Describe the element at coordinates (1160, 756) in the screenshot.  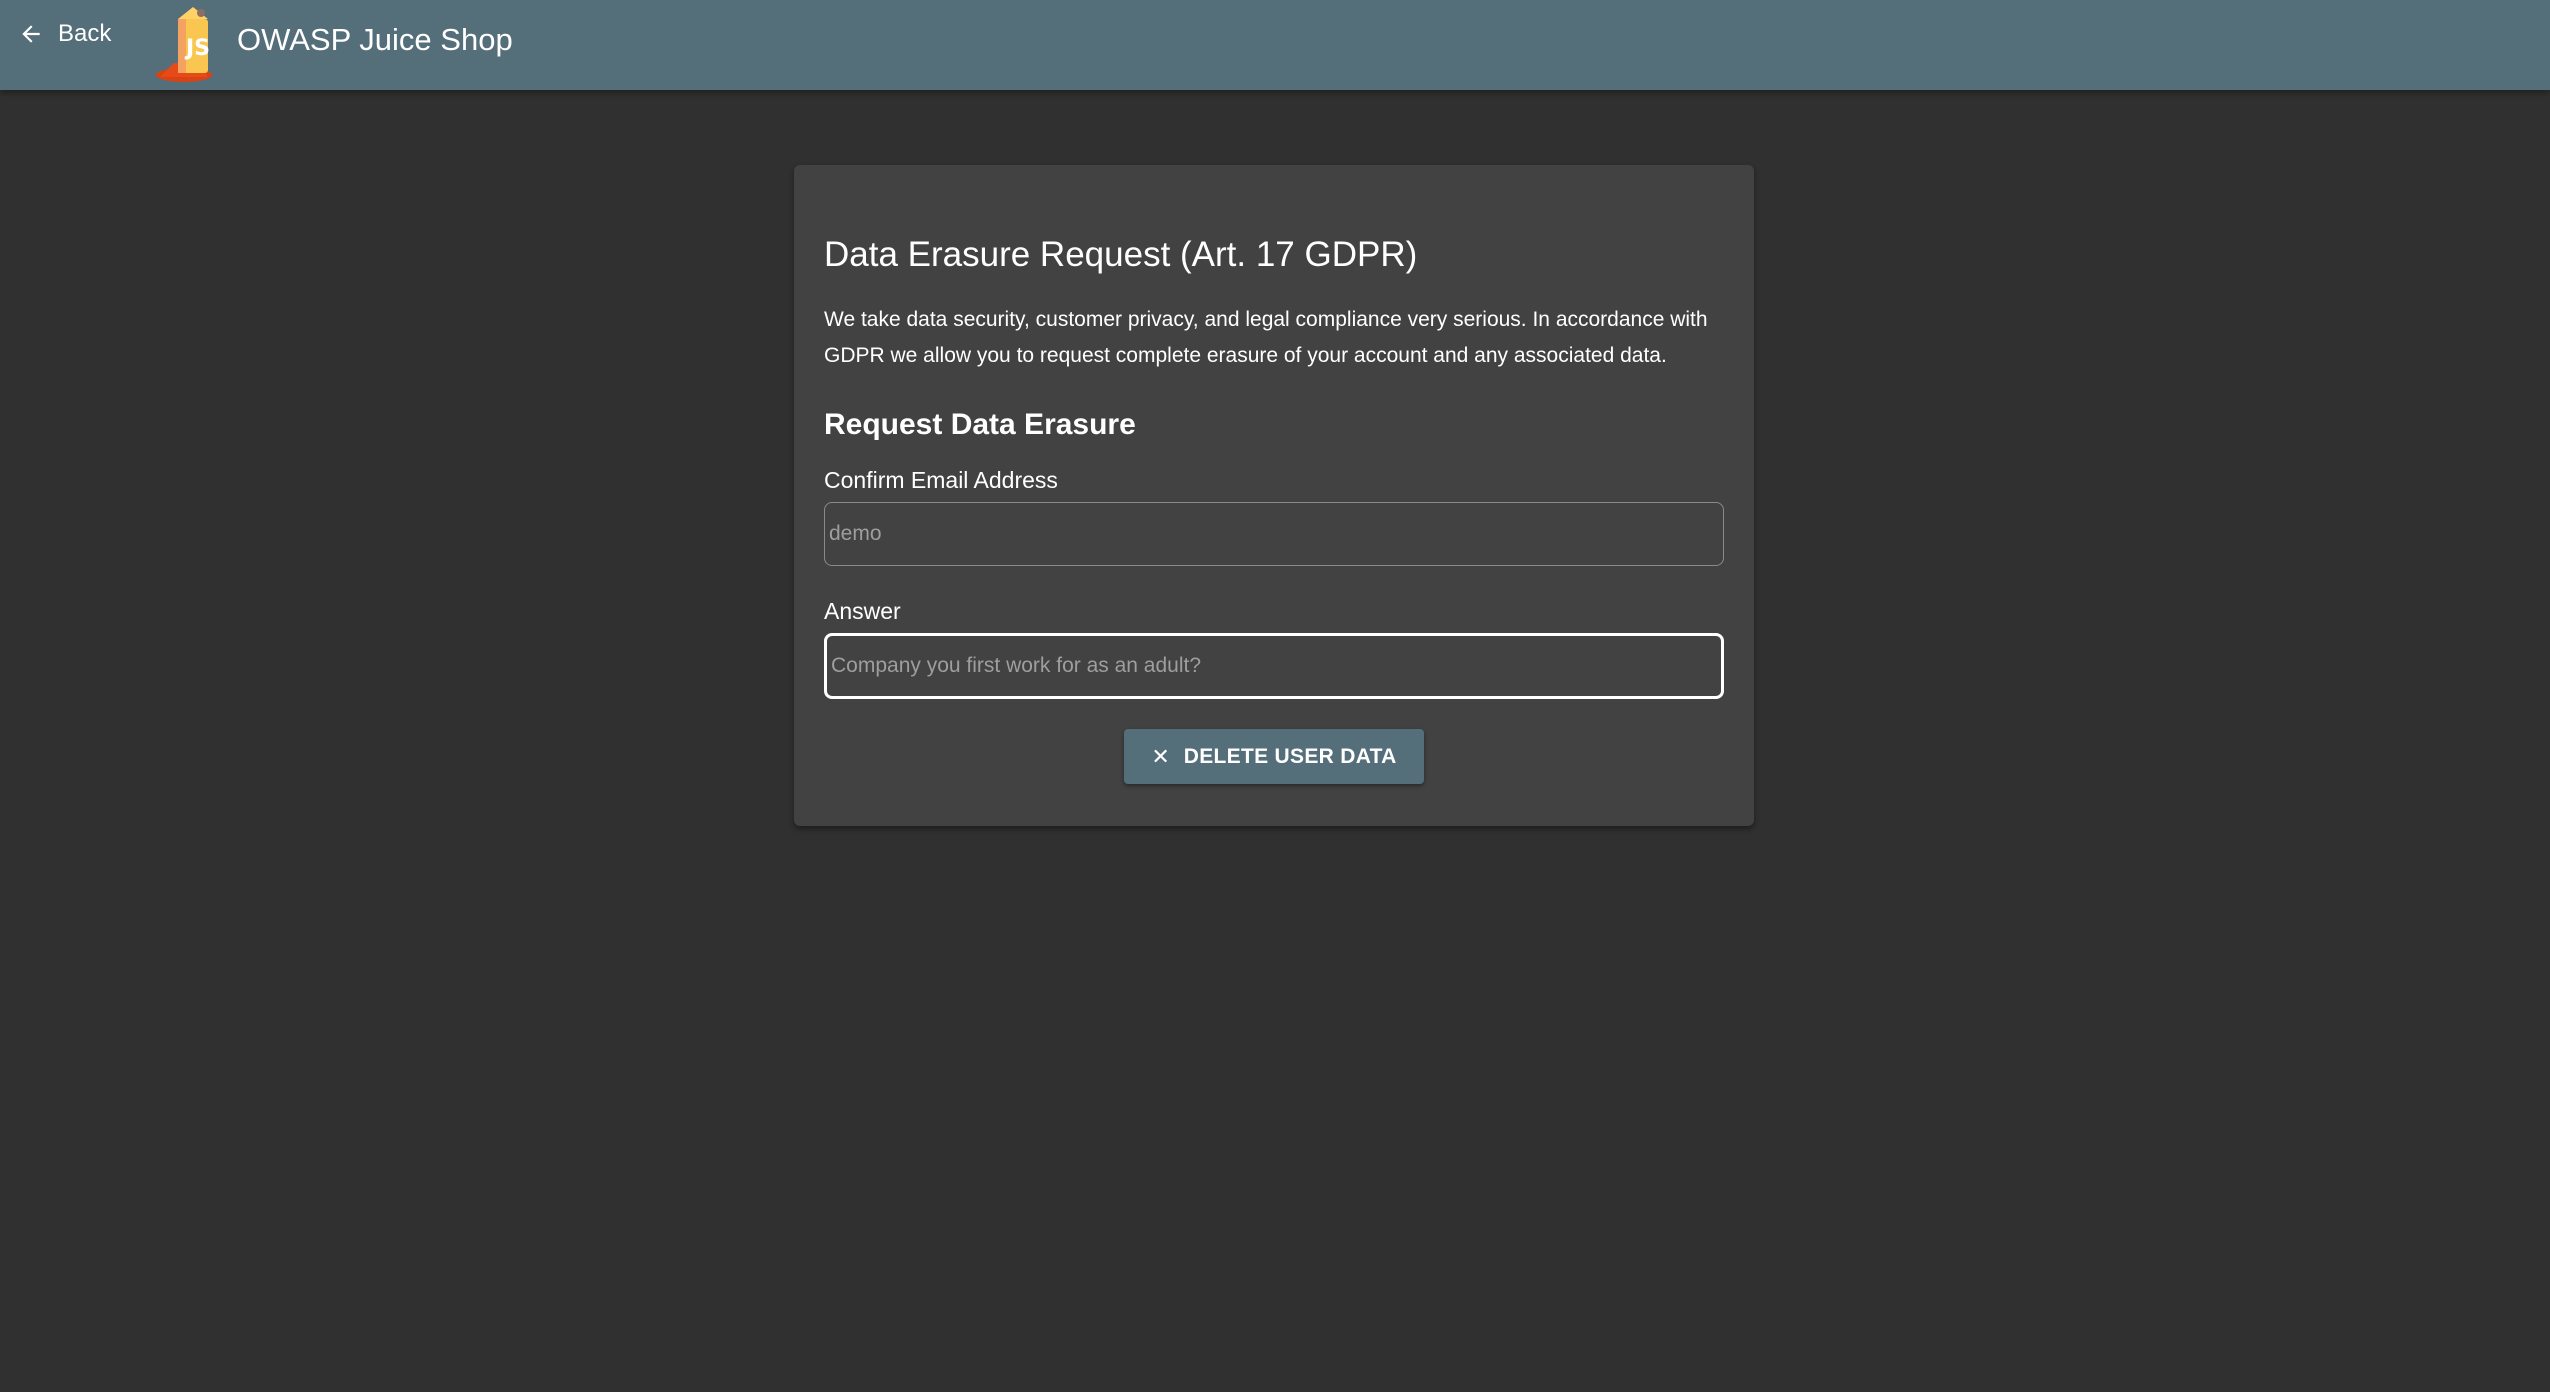
I see `close-icon: ✕` at that location.